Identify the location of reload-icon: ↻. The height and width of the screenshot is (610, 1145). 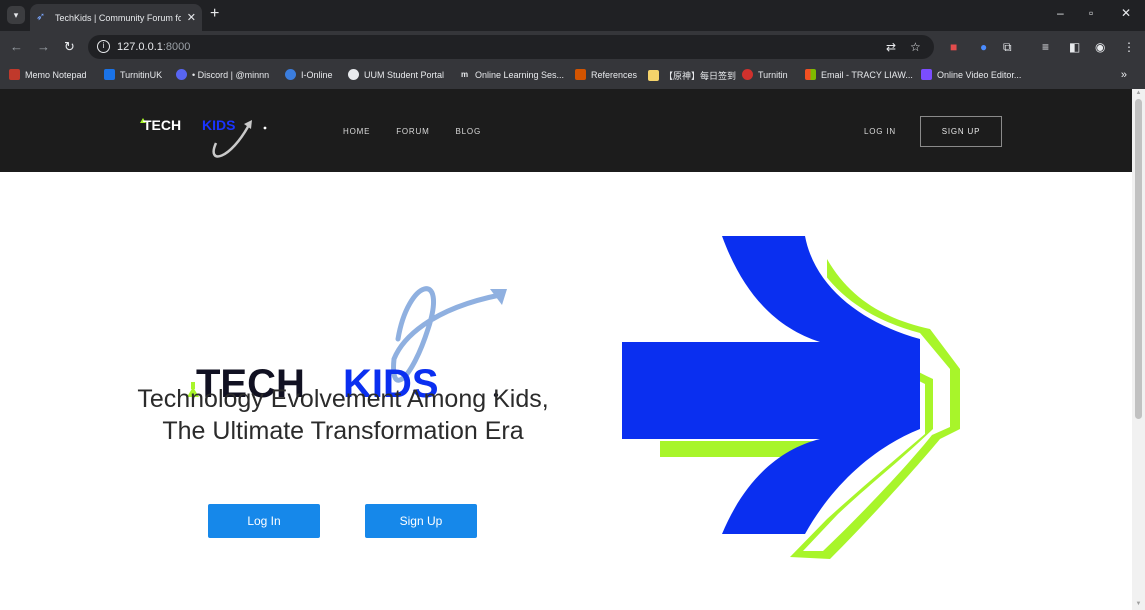
(69, 47).